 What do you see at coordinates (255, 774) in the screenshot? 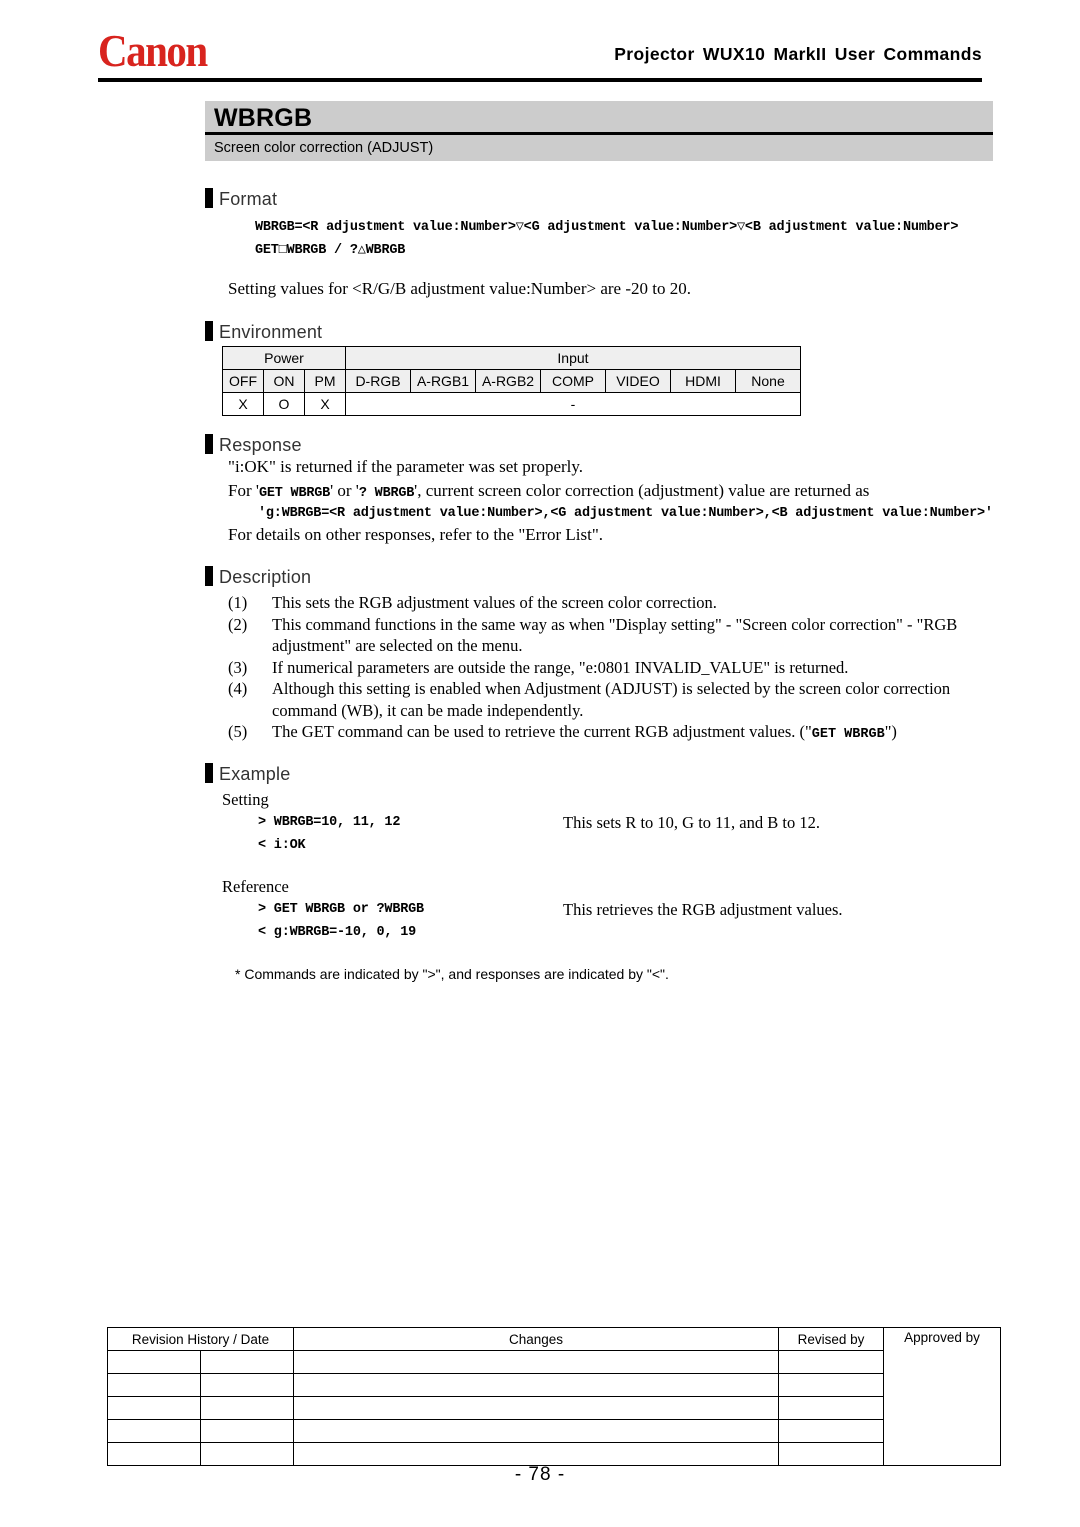
I see `section-heading-label: Example` at bounding box center [255, 774].